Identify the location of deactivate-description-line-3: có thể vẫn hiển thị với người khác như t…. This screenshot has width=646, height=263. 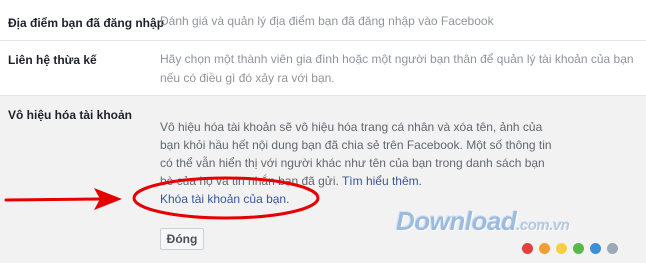
(352, 163).